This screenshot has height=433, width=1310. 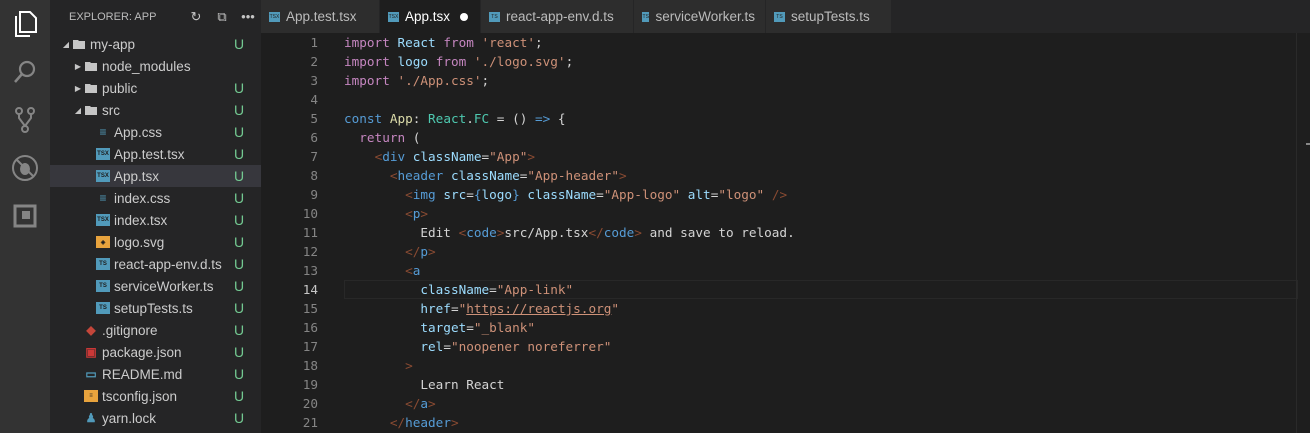 What do you see at coordinates (155, 396) in the screenshot?
I see `tree-item: ≡ tsconfig.json U` at bounding box center [155, 396].